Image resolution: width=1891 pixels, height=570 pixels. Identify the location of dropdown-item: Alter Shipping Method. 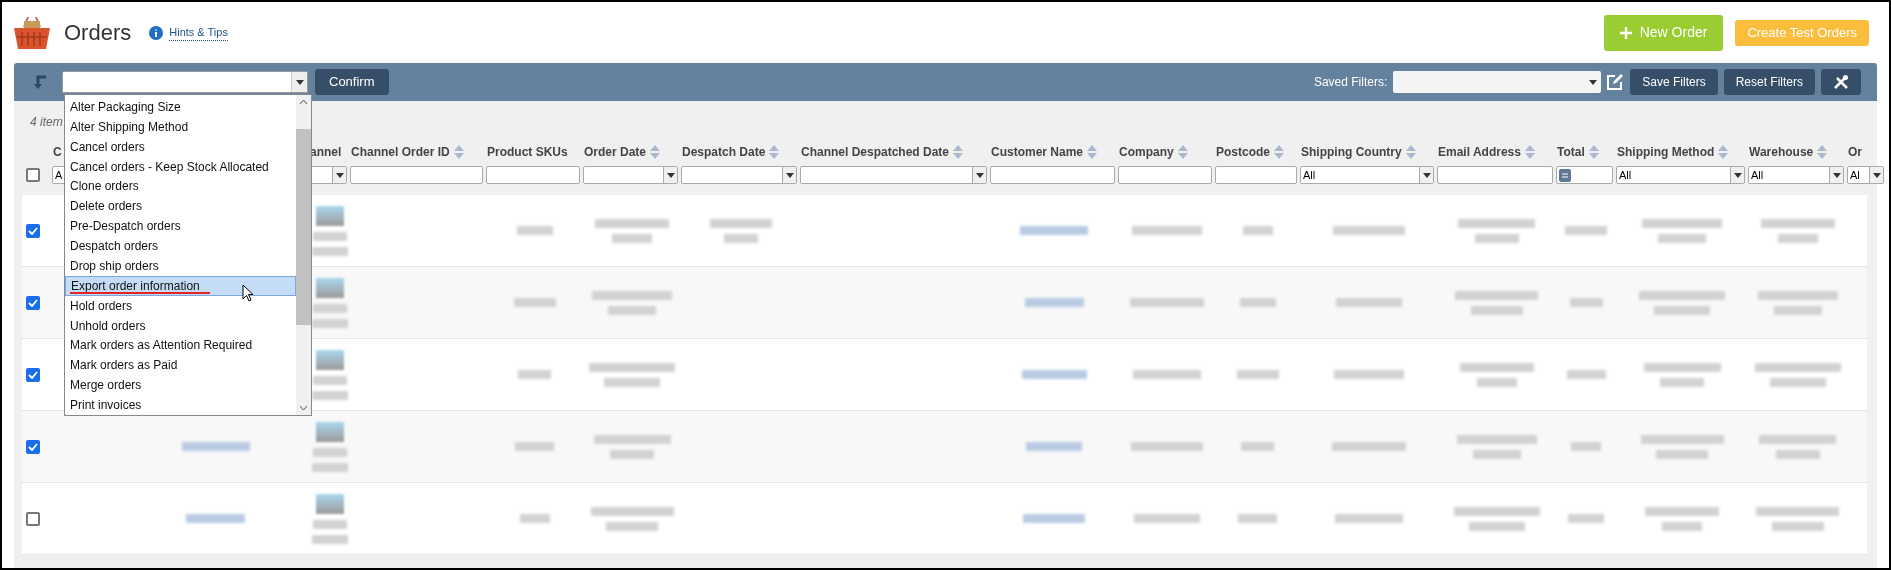
(180, 126).